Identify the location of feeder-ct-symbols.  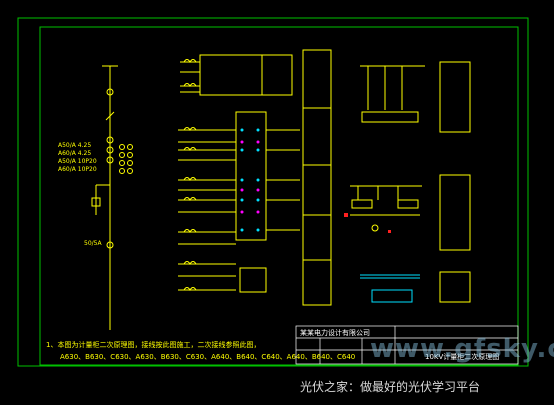
(126, 159).